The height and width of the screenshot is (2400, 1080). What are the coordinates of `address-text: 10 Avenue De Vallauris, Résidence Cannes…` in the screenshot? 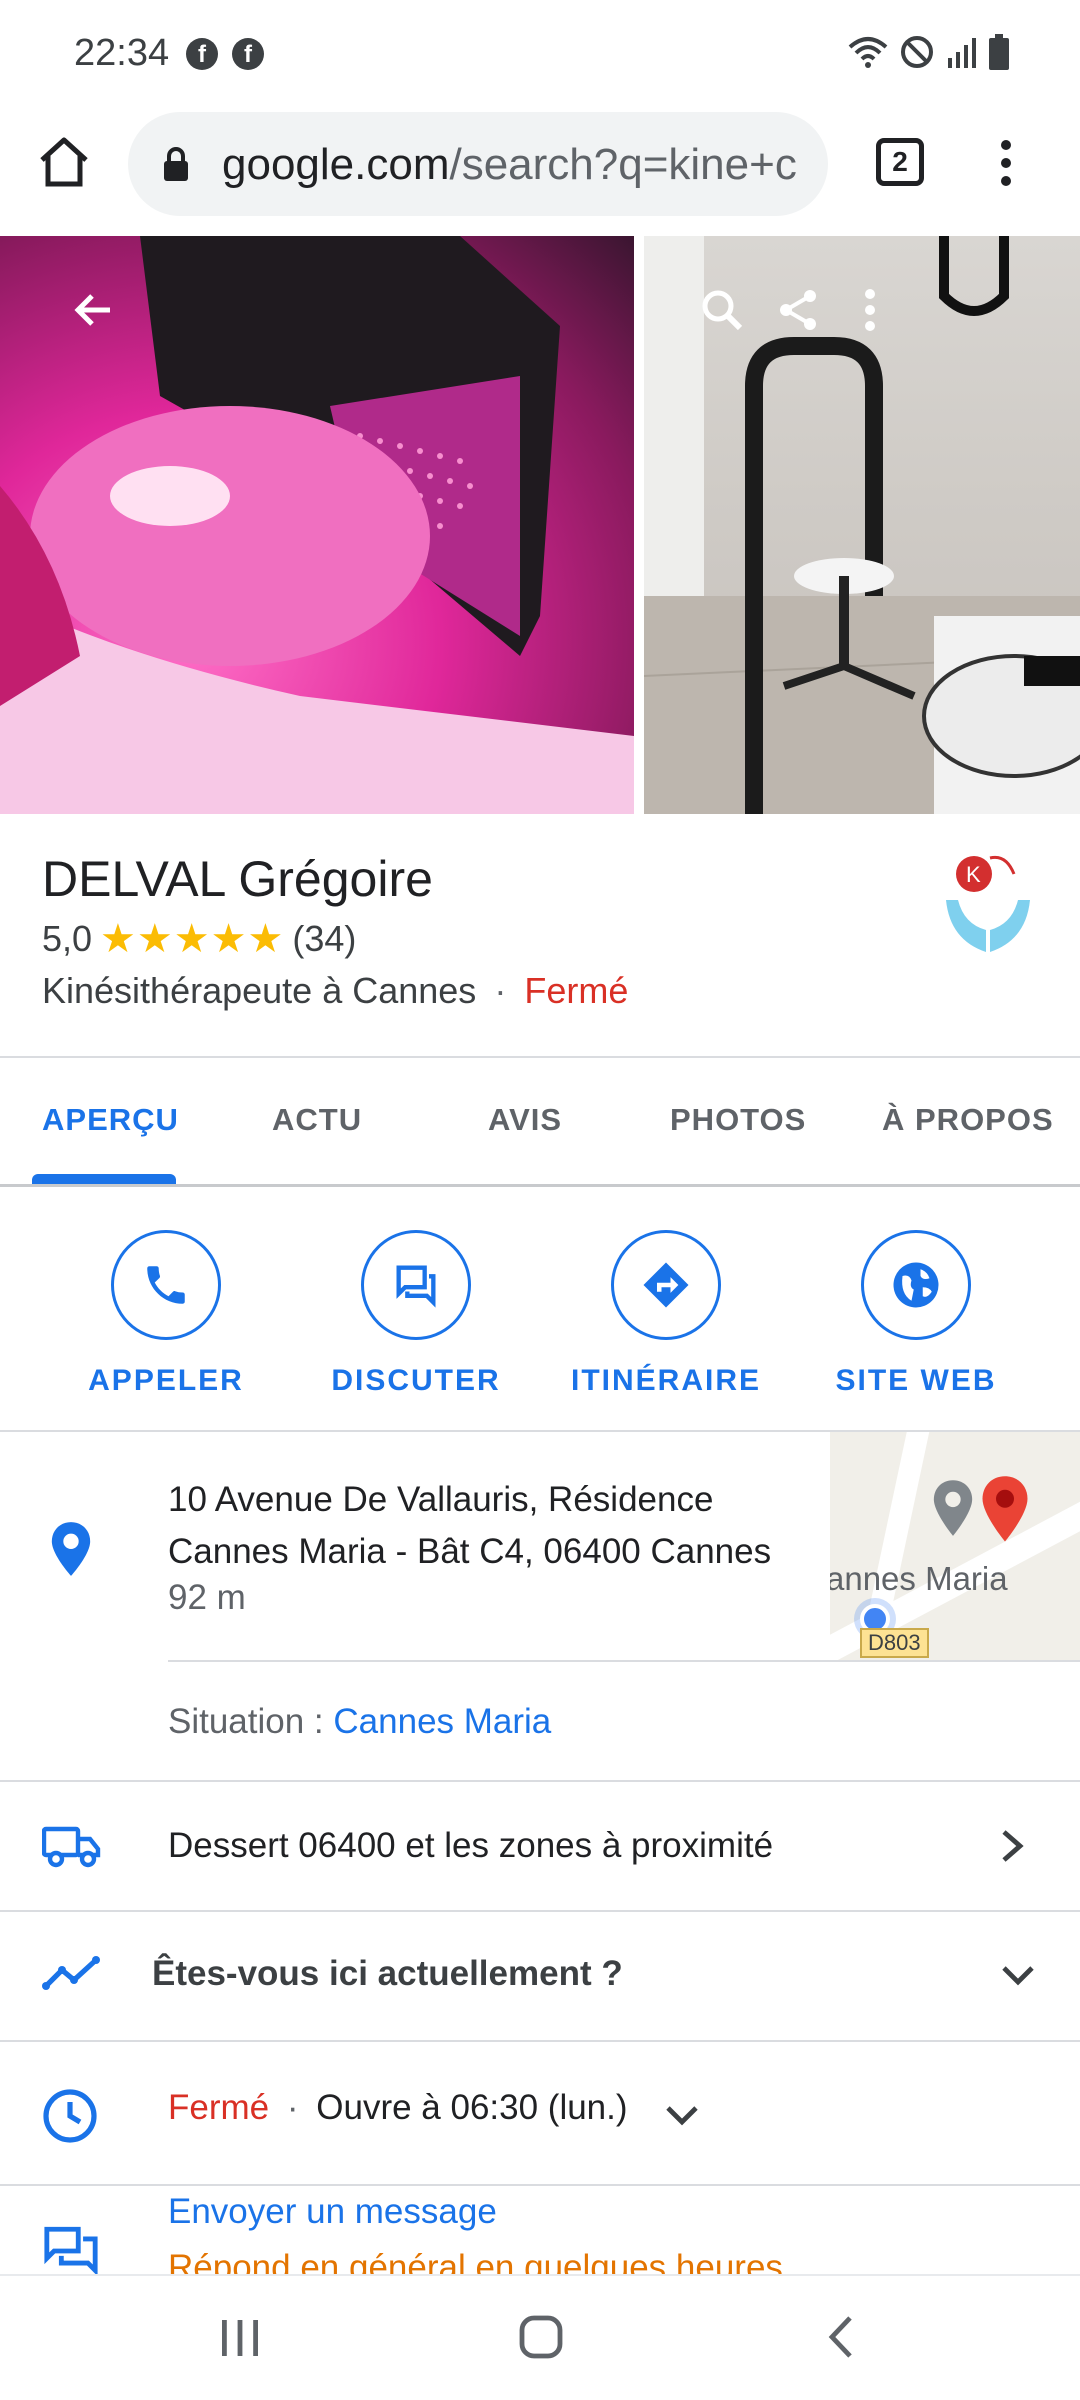 It's located at (493, 1526).